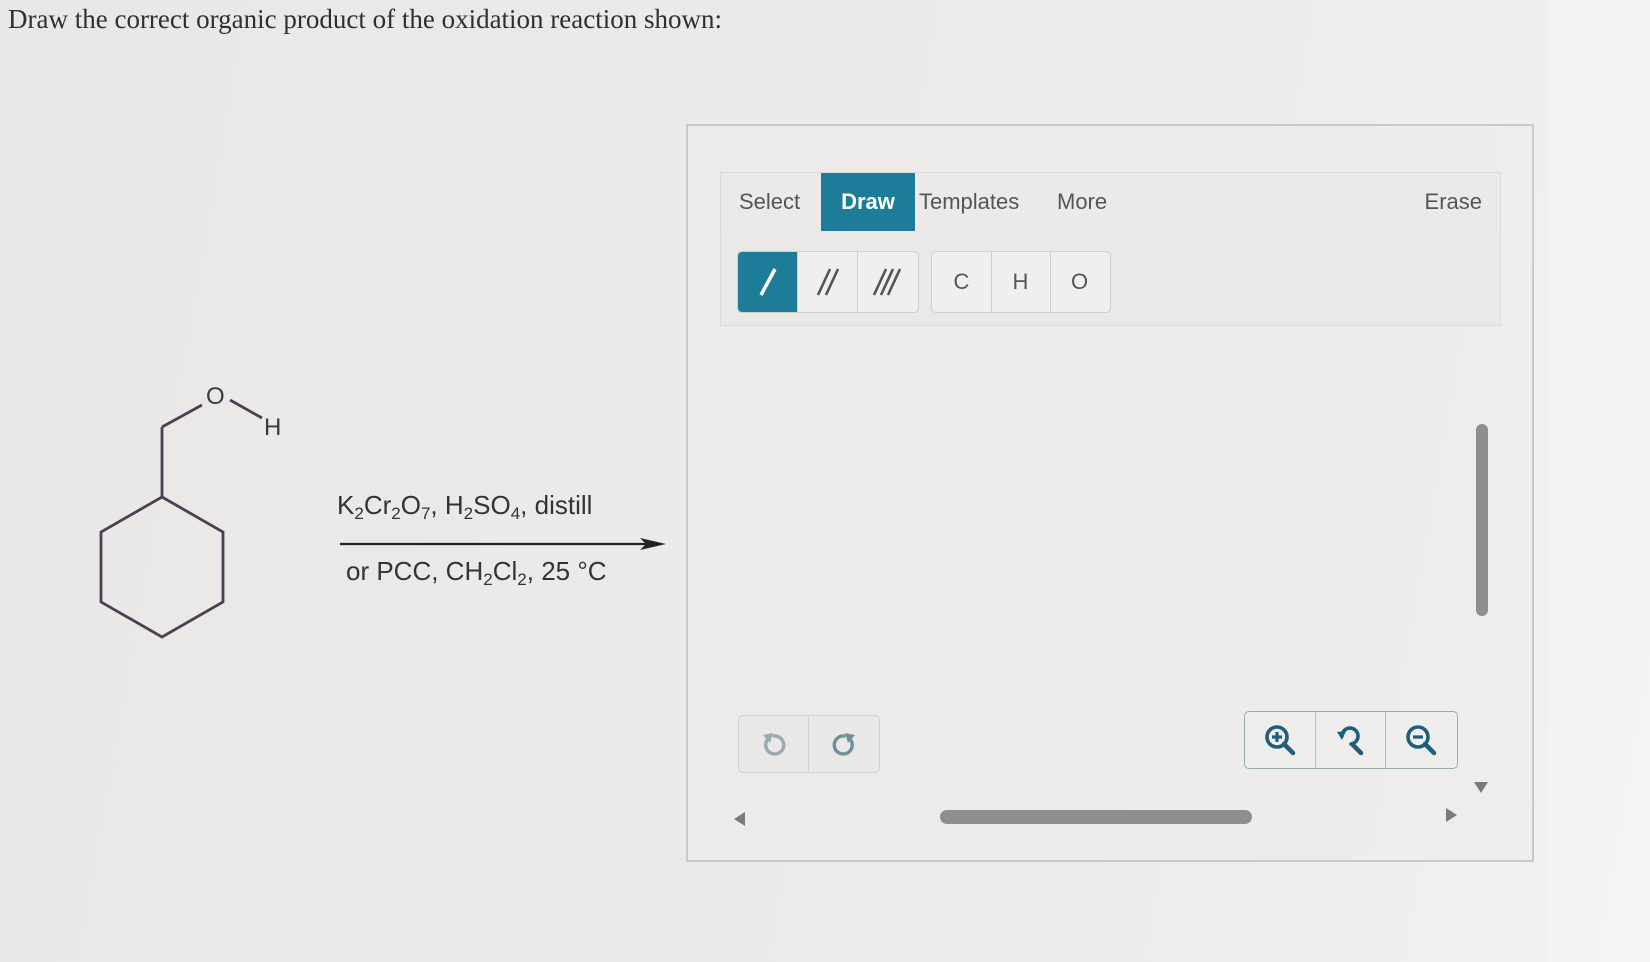 This screenshot has height=962, width=1650. What do you see at coordinates (1599, 481) in the screenshot?
I see `page-margin` at bounding box center [1599, 481].